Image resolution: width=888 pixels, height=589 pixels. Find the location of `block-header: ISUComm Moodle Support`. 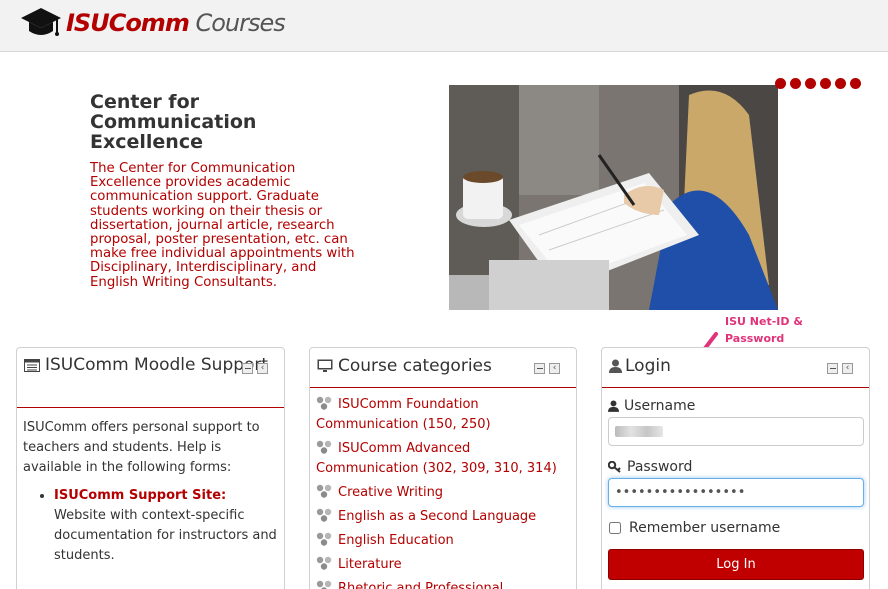

block-header: ISUComm Moodle Support is located at coordinates (150, 378).